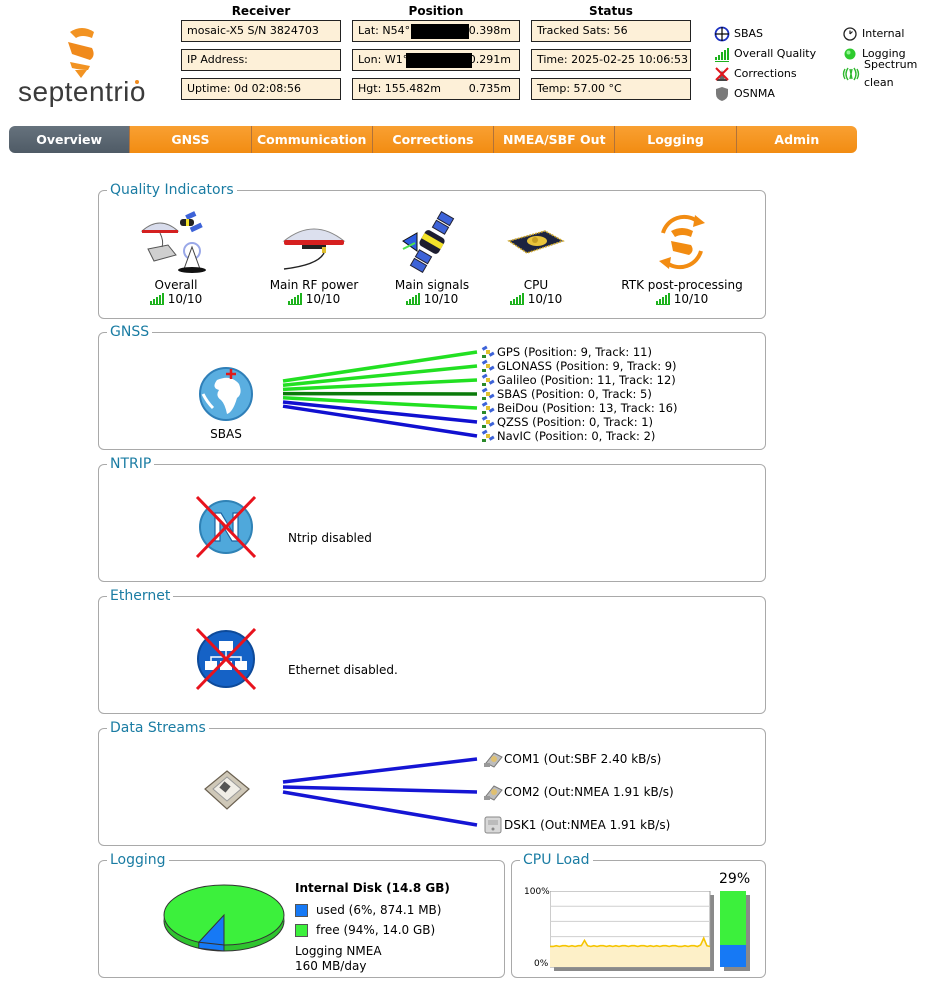 This screenshot has height=985, width=949. Describe the element at coordinates (224, 918) in the screenshot. I see `disk-usage-pie` at that location.